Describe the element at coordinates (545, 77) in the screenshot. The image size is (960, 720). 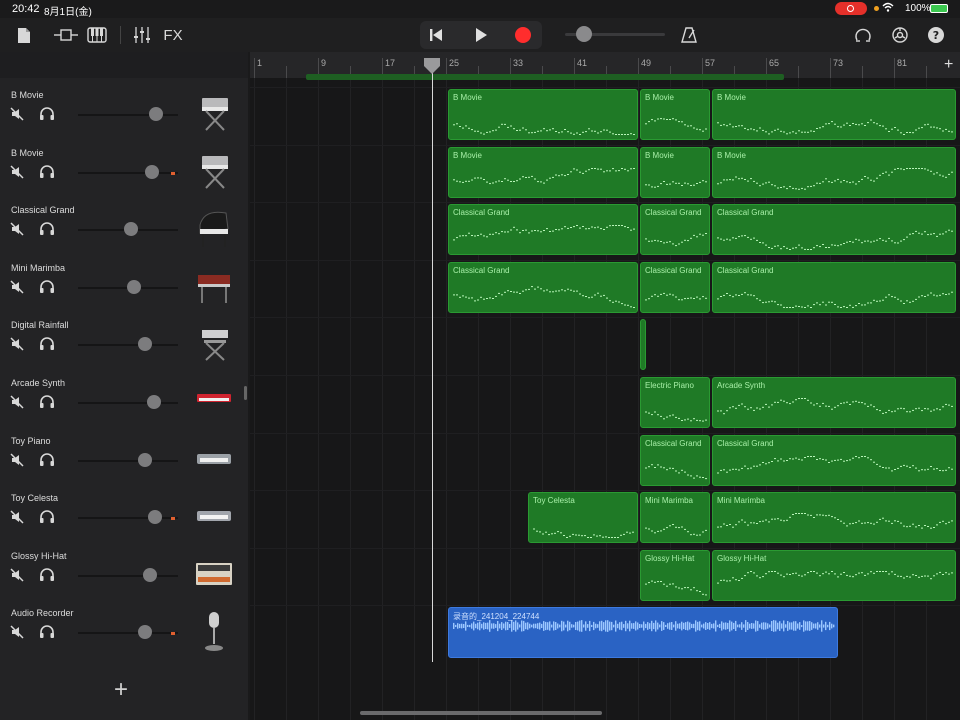
I see `cycle-region` at that location.